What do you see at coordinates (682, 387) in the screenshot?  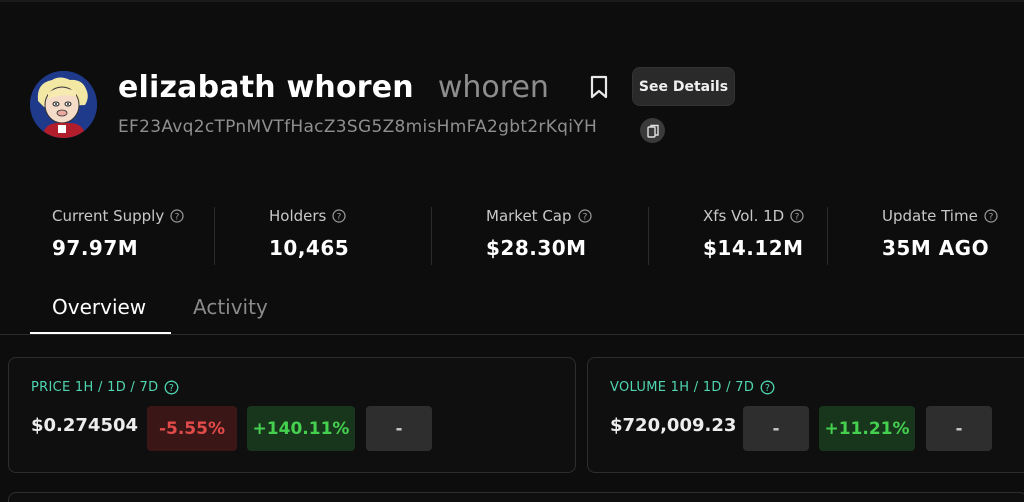 I see `volume-card-title: VOLUME 1H / 1D / 7D` at bounding box center [682, 387].